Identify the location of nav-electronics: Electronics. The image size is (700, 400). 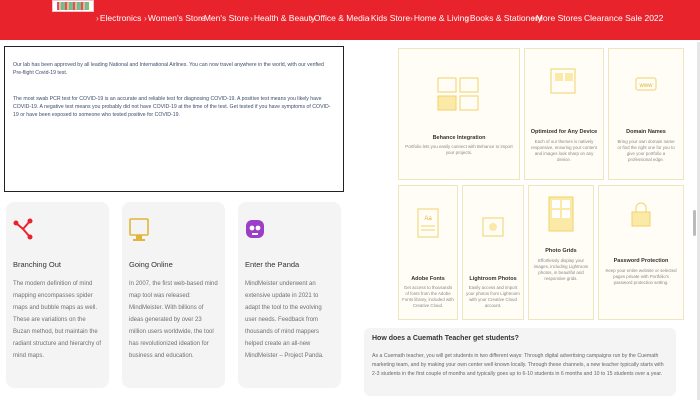
(119, 18).